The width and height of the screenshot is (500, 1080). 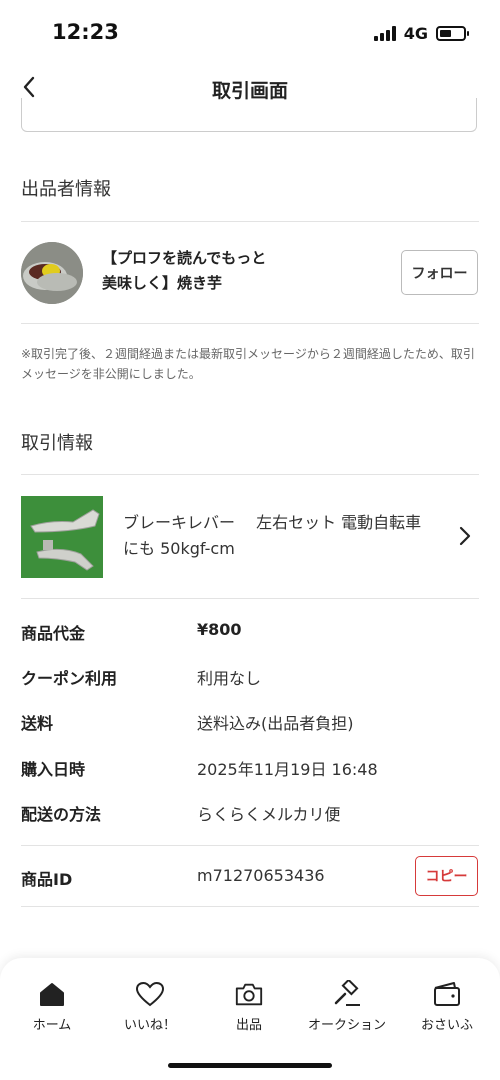 What do you see at coordinates (85, 32) in the screenshot?
I see `status-time: 12:23` at bounding box center [85, 32].